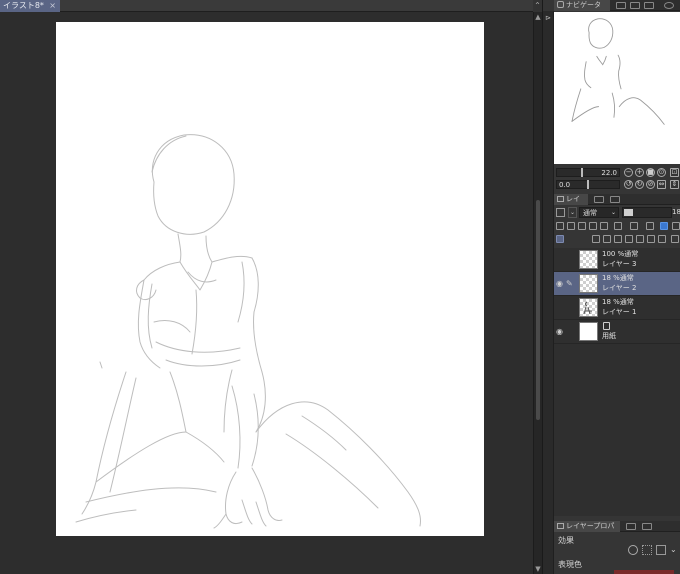 The height and width of the screenshot is (574, 680). What do you see at coordinates (635, 5) in the screenshot?
I see `reference-tab-icon` at bounding box center [635, 5].